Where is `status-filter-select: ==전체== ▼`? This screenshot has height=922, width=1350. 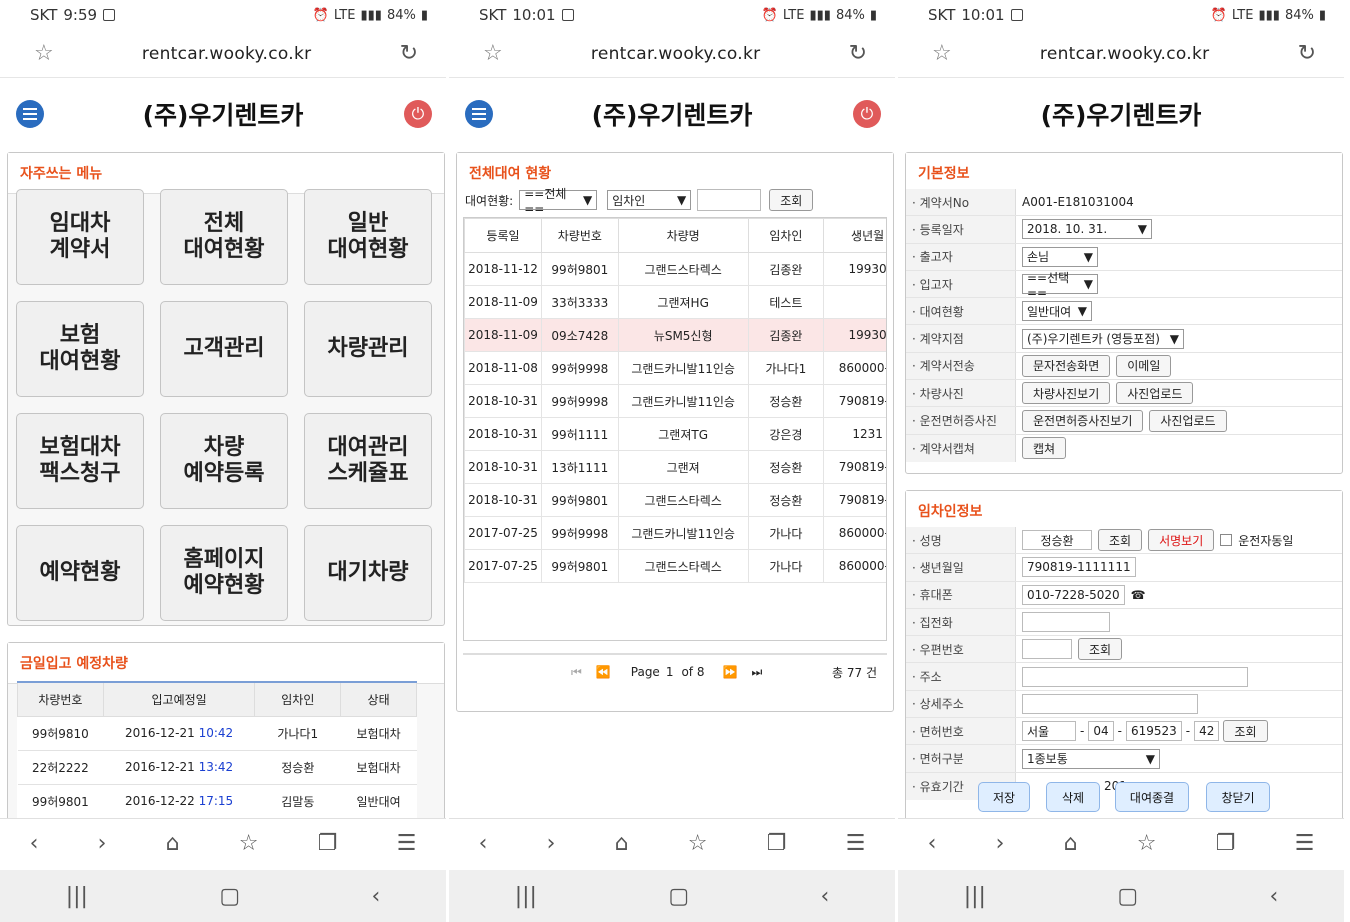 status-filter-select: ==전체== ▼ is located at coordinates (558, 201).